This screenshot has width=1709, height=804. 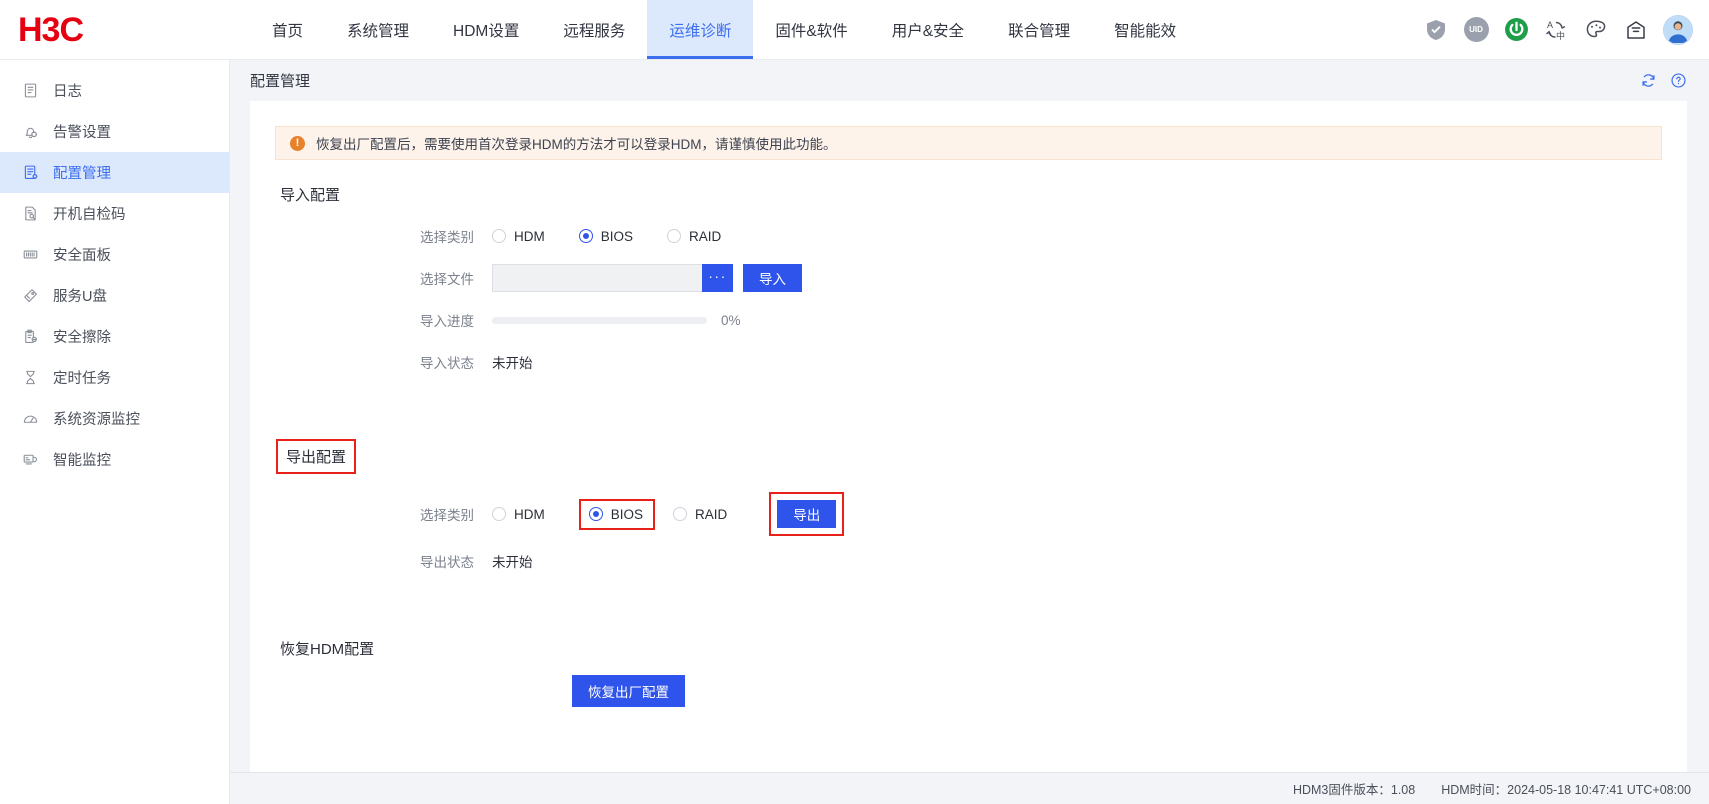 What do you see at coordinates (518, 236) in the screenshot?
I see `import-radio-hdm: HDM` at bounding box center [518, 236].